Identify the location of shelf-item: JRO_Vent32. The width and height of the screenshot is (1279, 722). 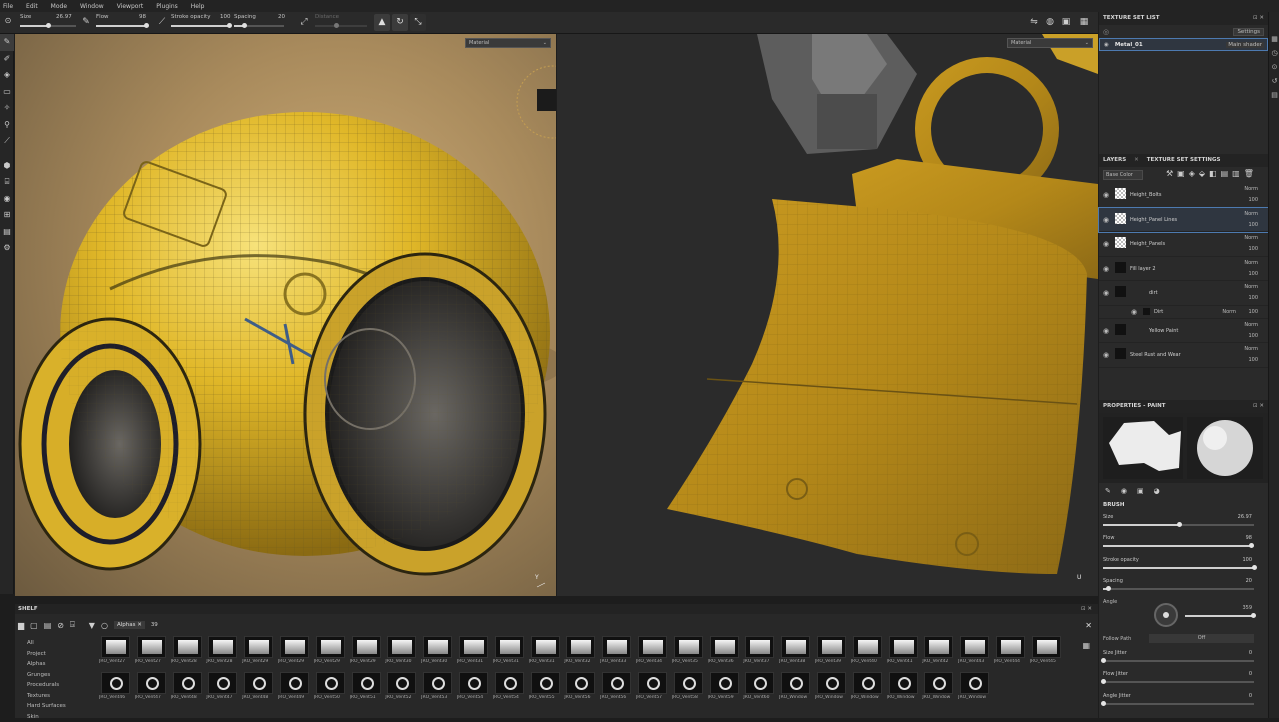
(581, 652).